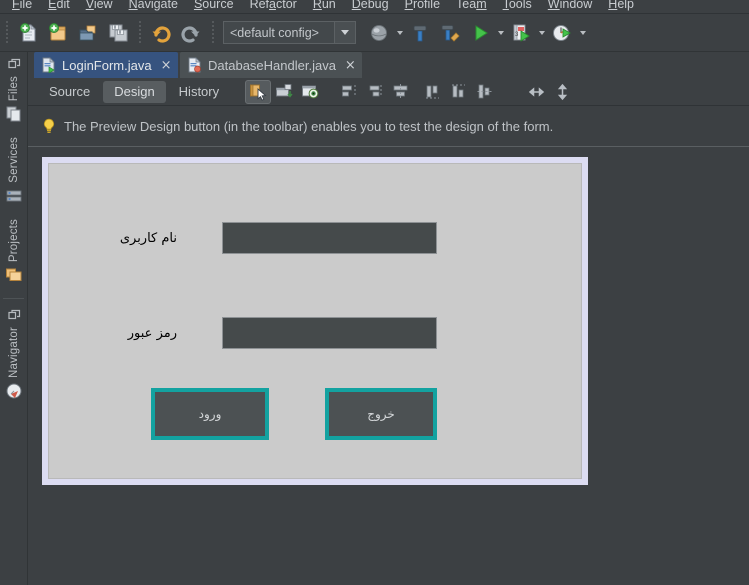 The height and width of the screenshot is (585, 749). Describe the element at coordinates (14, 114) in the screenshot. I see `files-icon` at that location.